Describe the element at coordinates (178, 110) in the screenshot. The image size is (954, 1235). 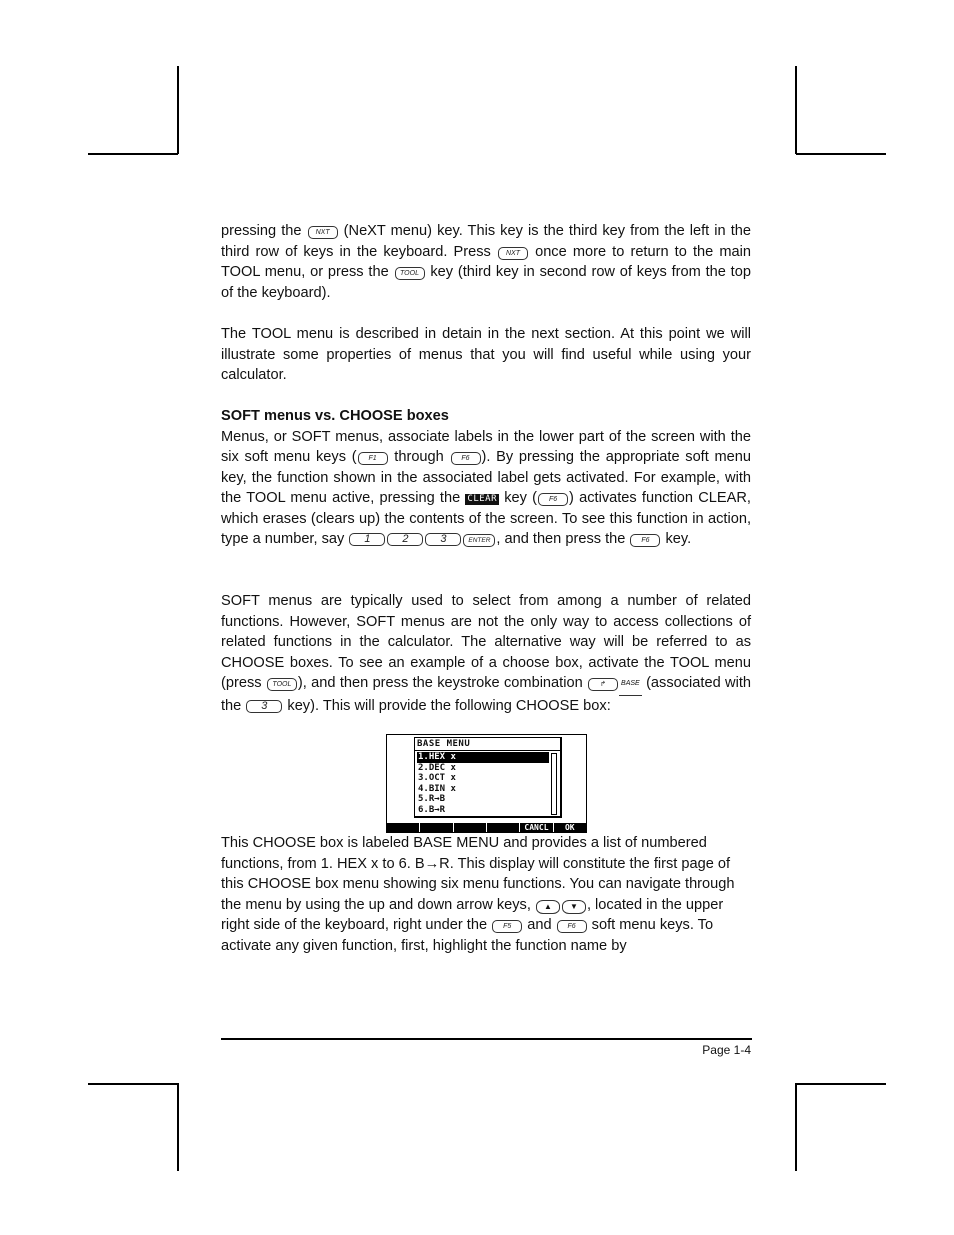
I see `crop-mark-top-left-v` at that location.